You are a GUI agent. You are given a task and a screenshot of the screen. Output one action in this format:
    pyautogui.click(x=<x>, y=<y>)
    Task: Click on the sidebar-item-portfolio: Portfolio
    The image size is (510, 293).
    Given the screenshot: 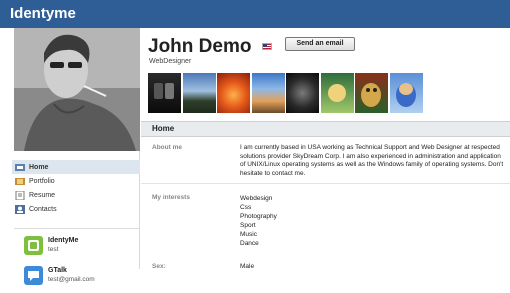 What is the action you would take?
    pyautogui.click(x=76, y=181)
    